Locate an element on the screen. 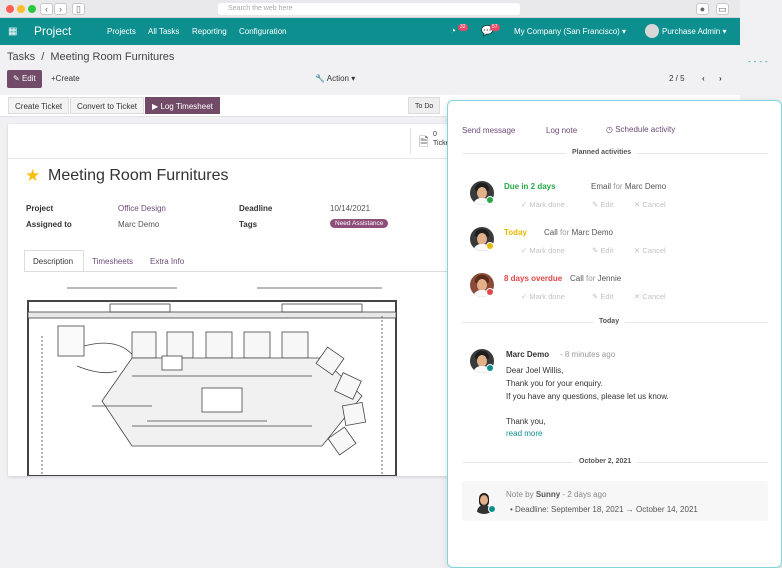 Image resolution: width=782 pixels, height=568 pixels. action-button: 🔧 Action ▾ is located at coordinates (335, 79).